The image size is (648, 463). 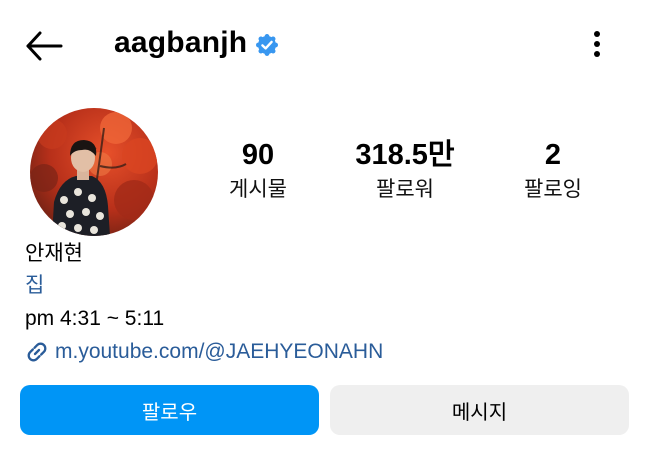 I want to click on verified-badge-icon, so click(x=267, y=45).